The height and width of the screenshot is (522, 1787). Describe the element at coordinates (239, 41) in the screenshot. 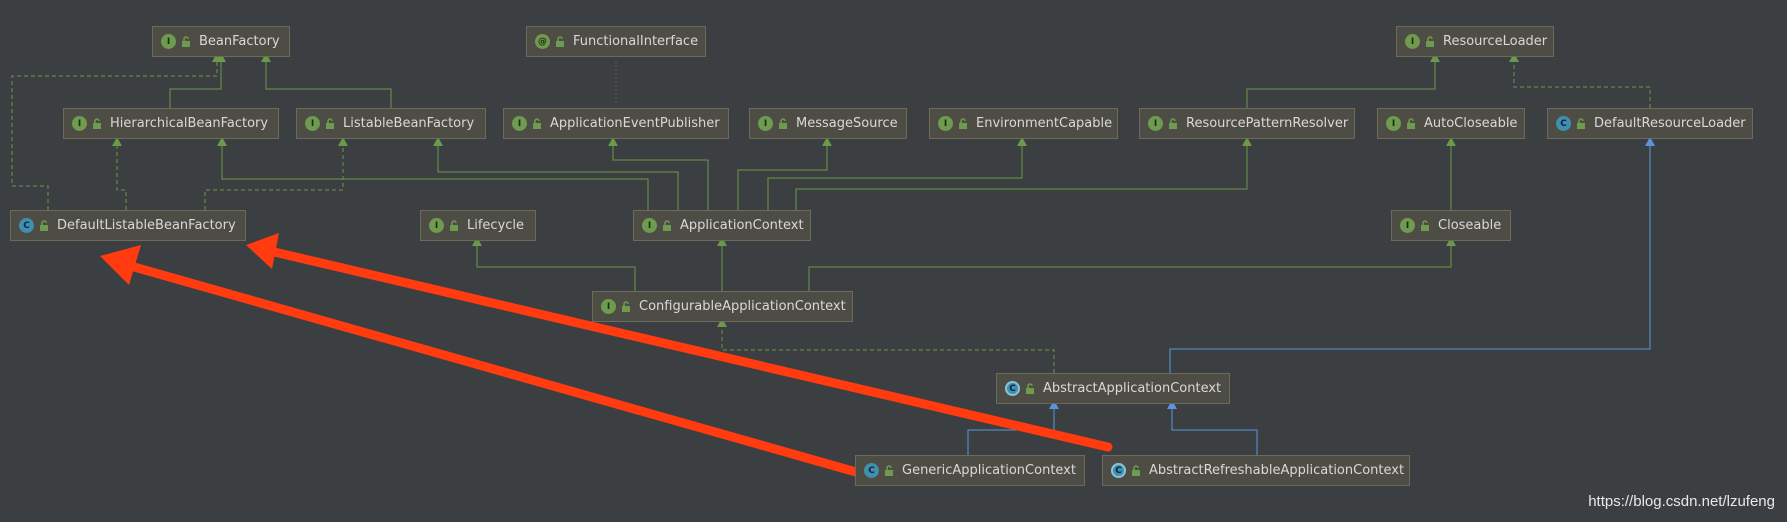

I see `node-label: BeanFactory` at that location.